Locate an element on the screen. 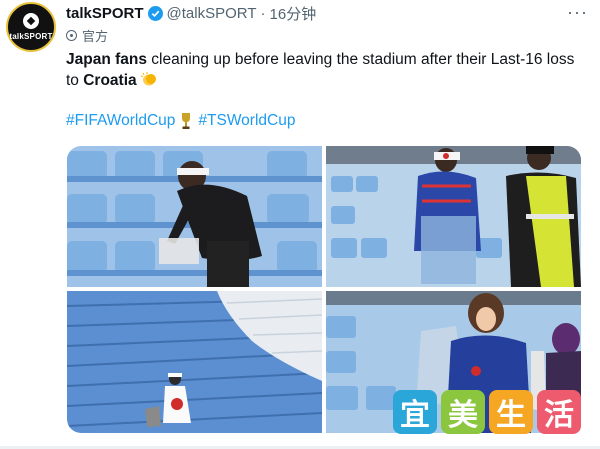 Image resolution: width=600 pixels, height=449 pixels. account-avatar: talkSPORT is located at coordinates (31, 27).